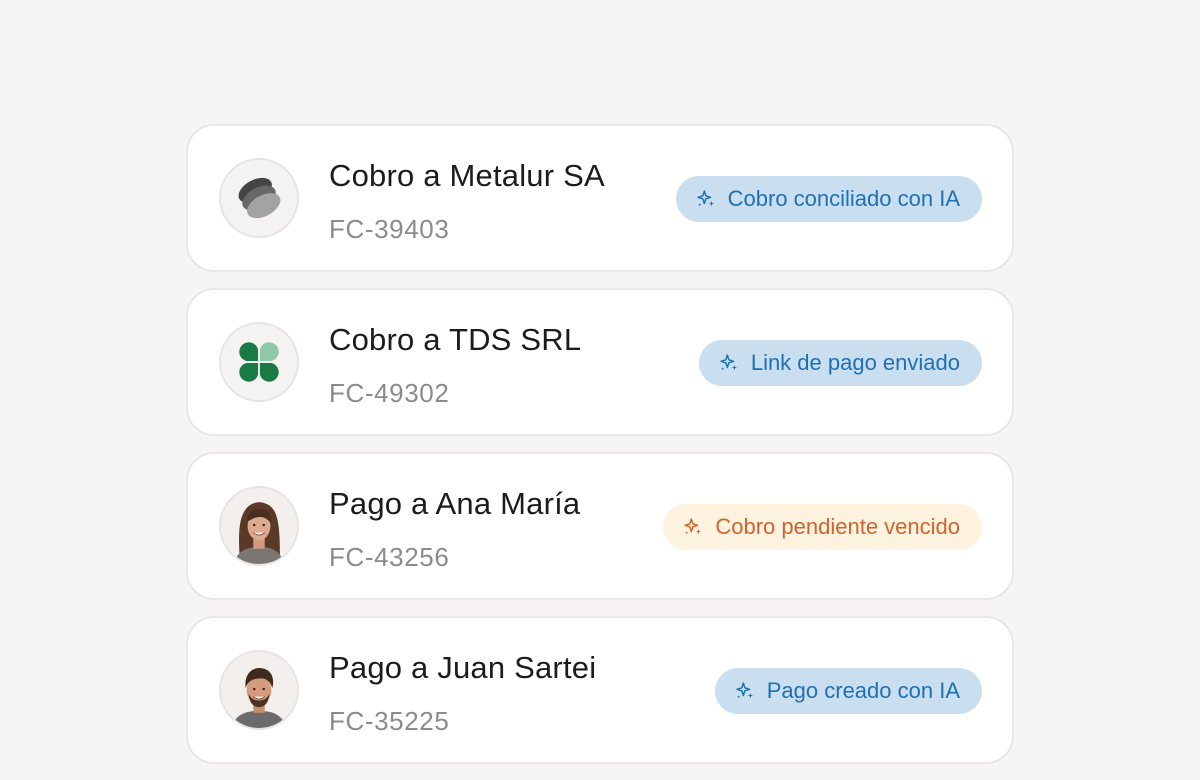 The width and height of the screenshot is (1200, 780). What do you see at coordinates (837, 526) in the screenshot?
I see `status-label: Cobro pendiente vencido` at bounding box center [837, 526].